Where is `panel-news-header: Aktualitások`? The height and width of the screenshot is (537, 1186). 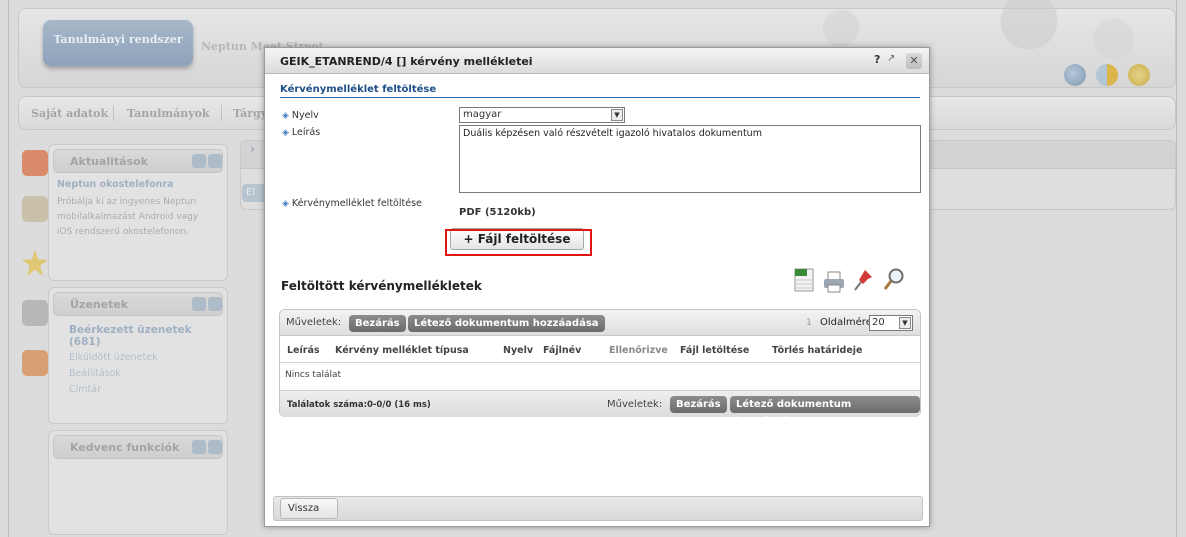 panel-news-header: Aktualitások is located at coordinates (138, 161).